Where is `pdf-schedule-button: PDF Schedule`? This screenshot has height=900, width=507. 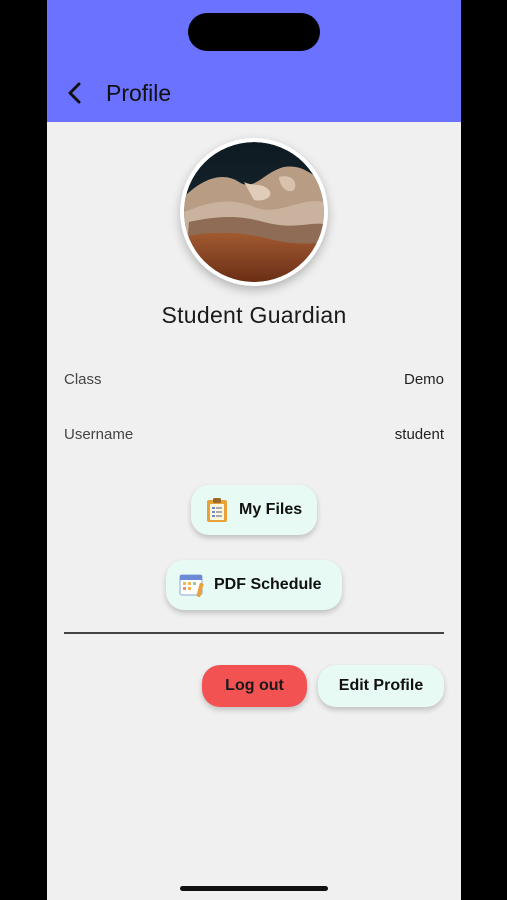 pdf-schedule-button: PDF Schedule is located at coordinates (254, 585).